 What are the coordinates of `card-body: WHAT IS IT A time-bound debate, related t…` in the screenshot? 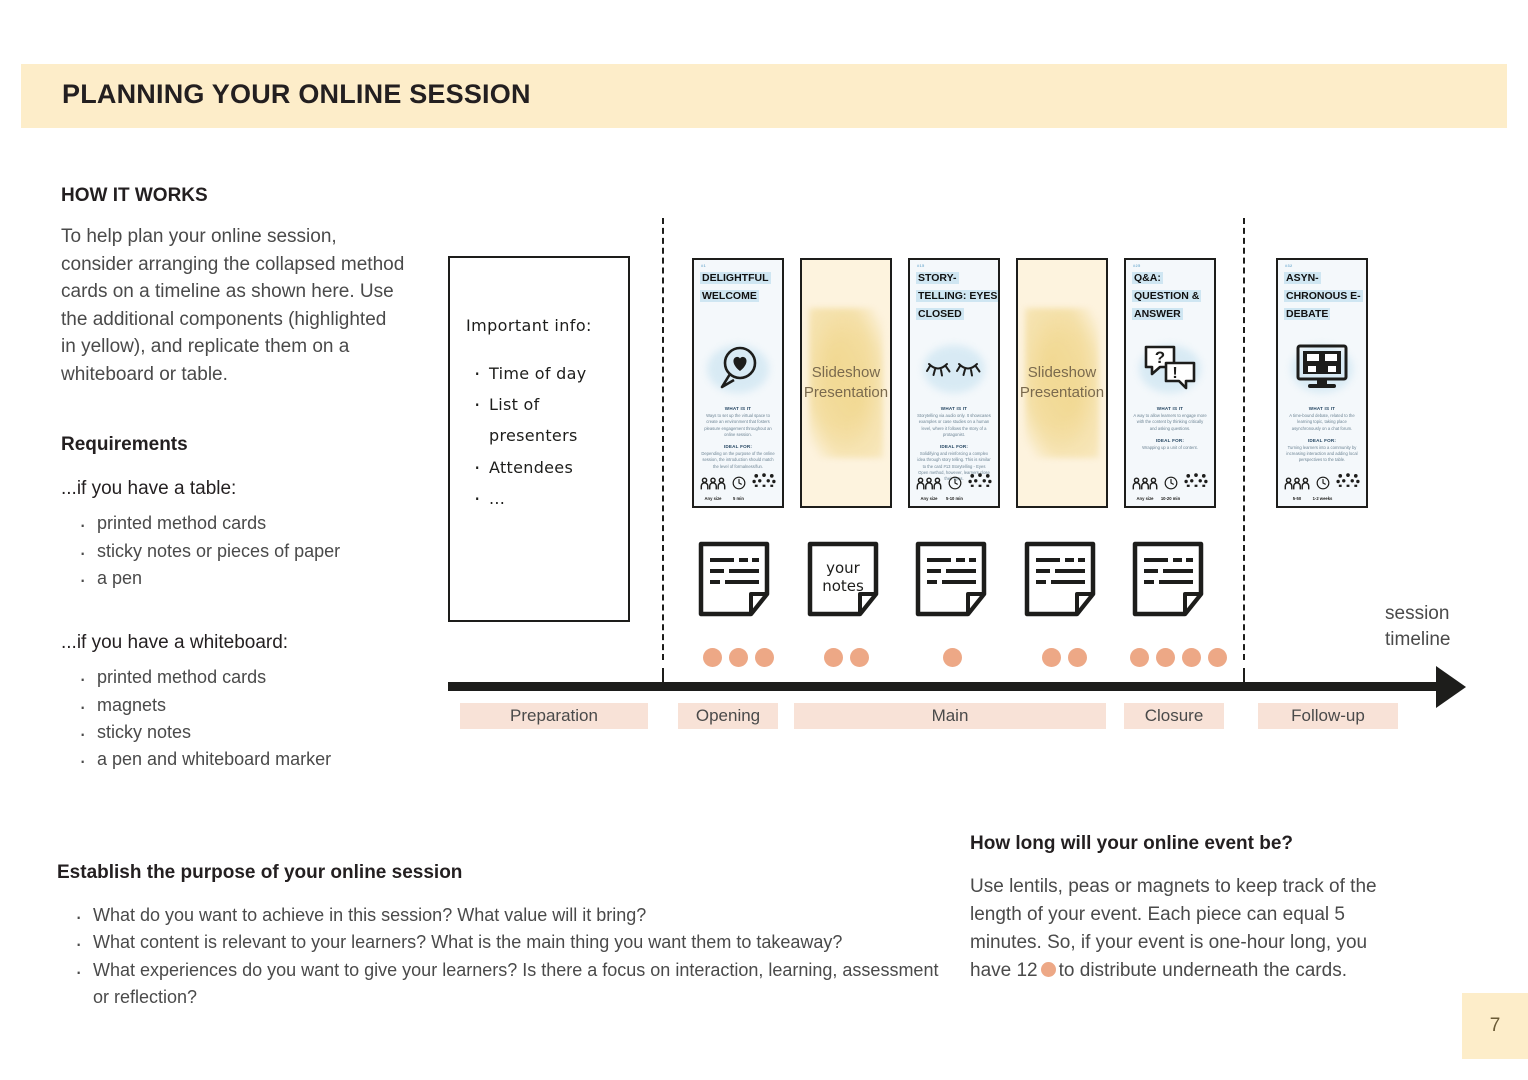 It's located at (1322, 438).